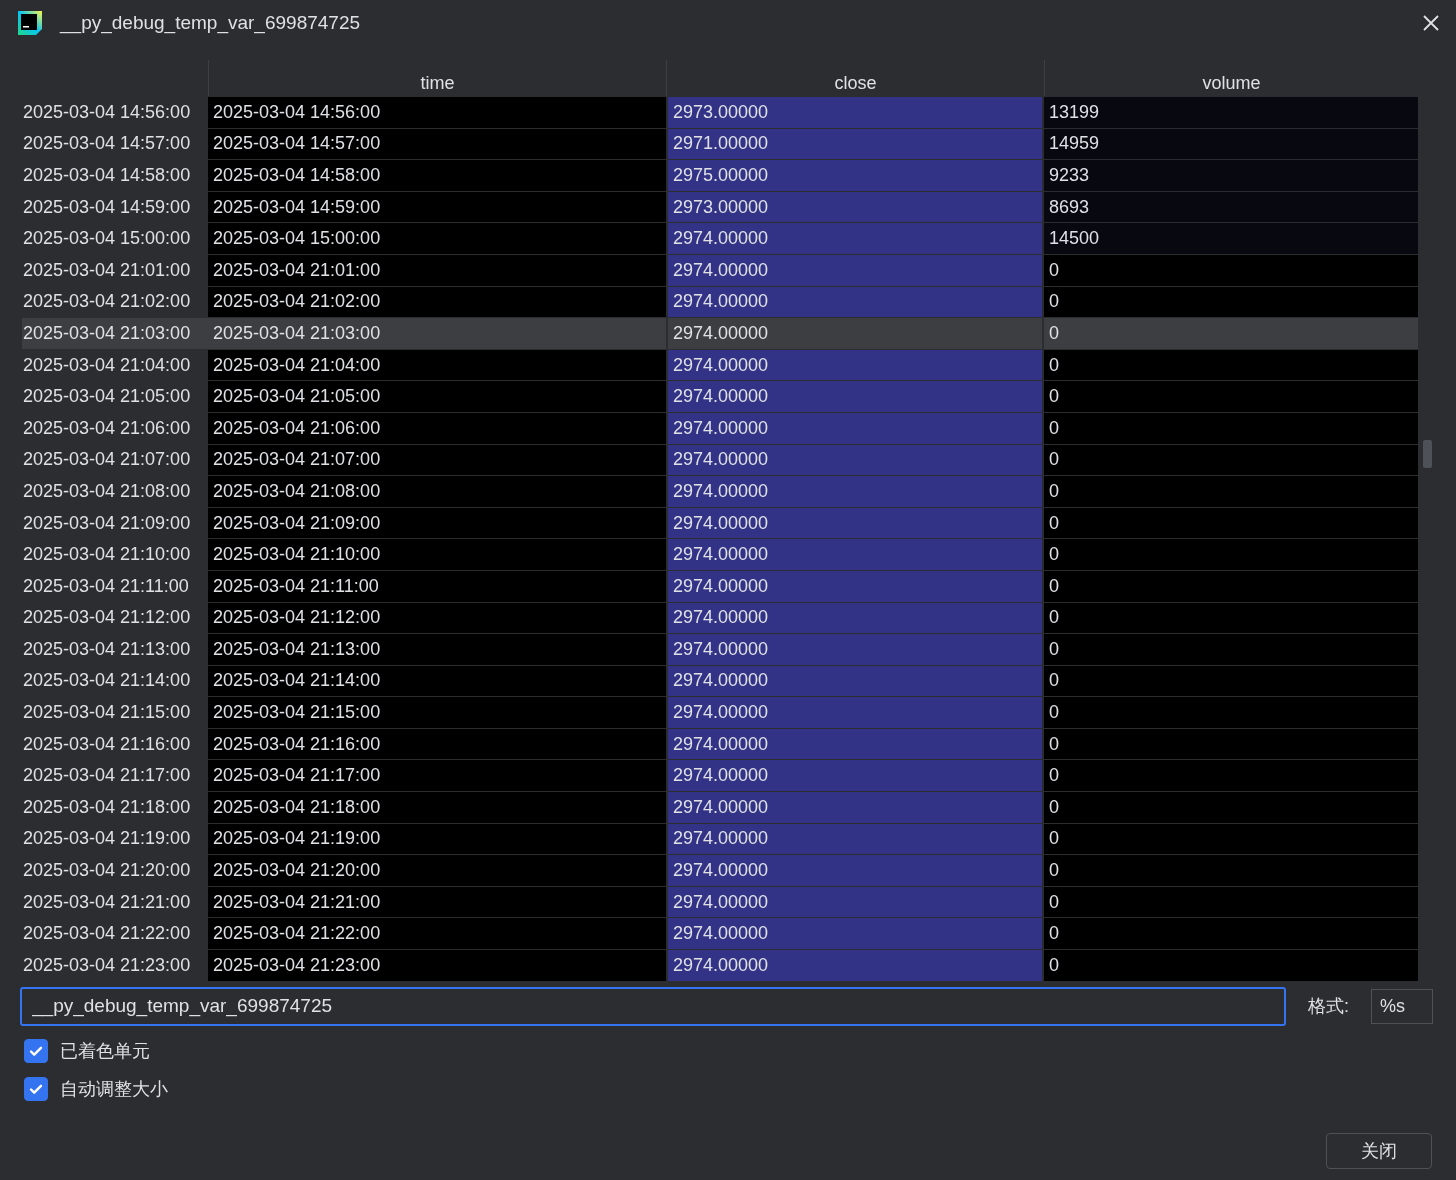  I want to click on table-cell: 14500, so click(1231, 238).